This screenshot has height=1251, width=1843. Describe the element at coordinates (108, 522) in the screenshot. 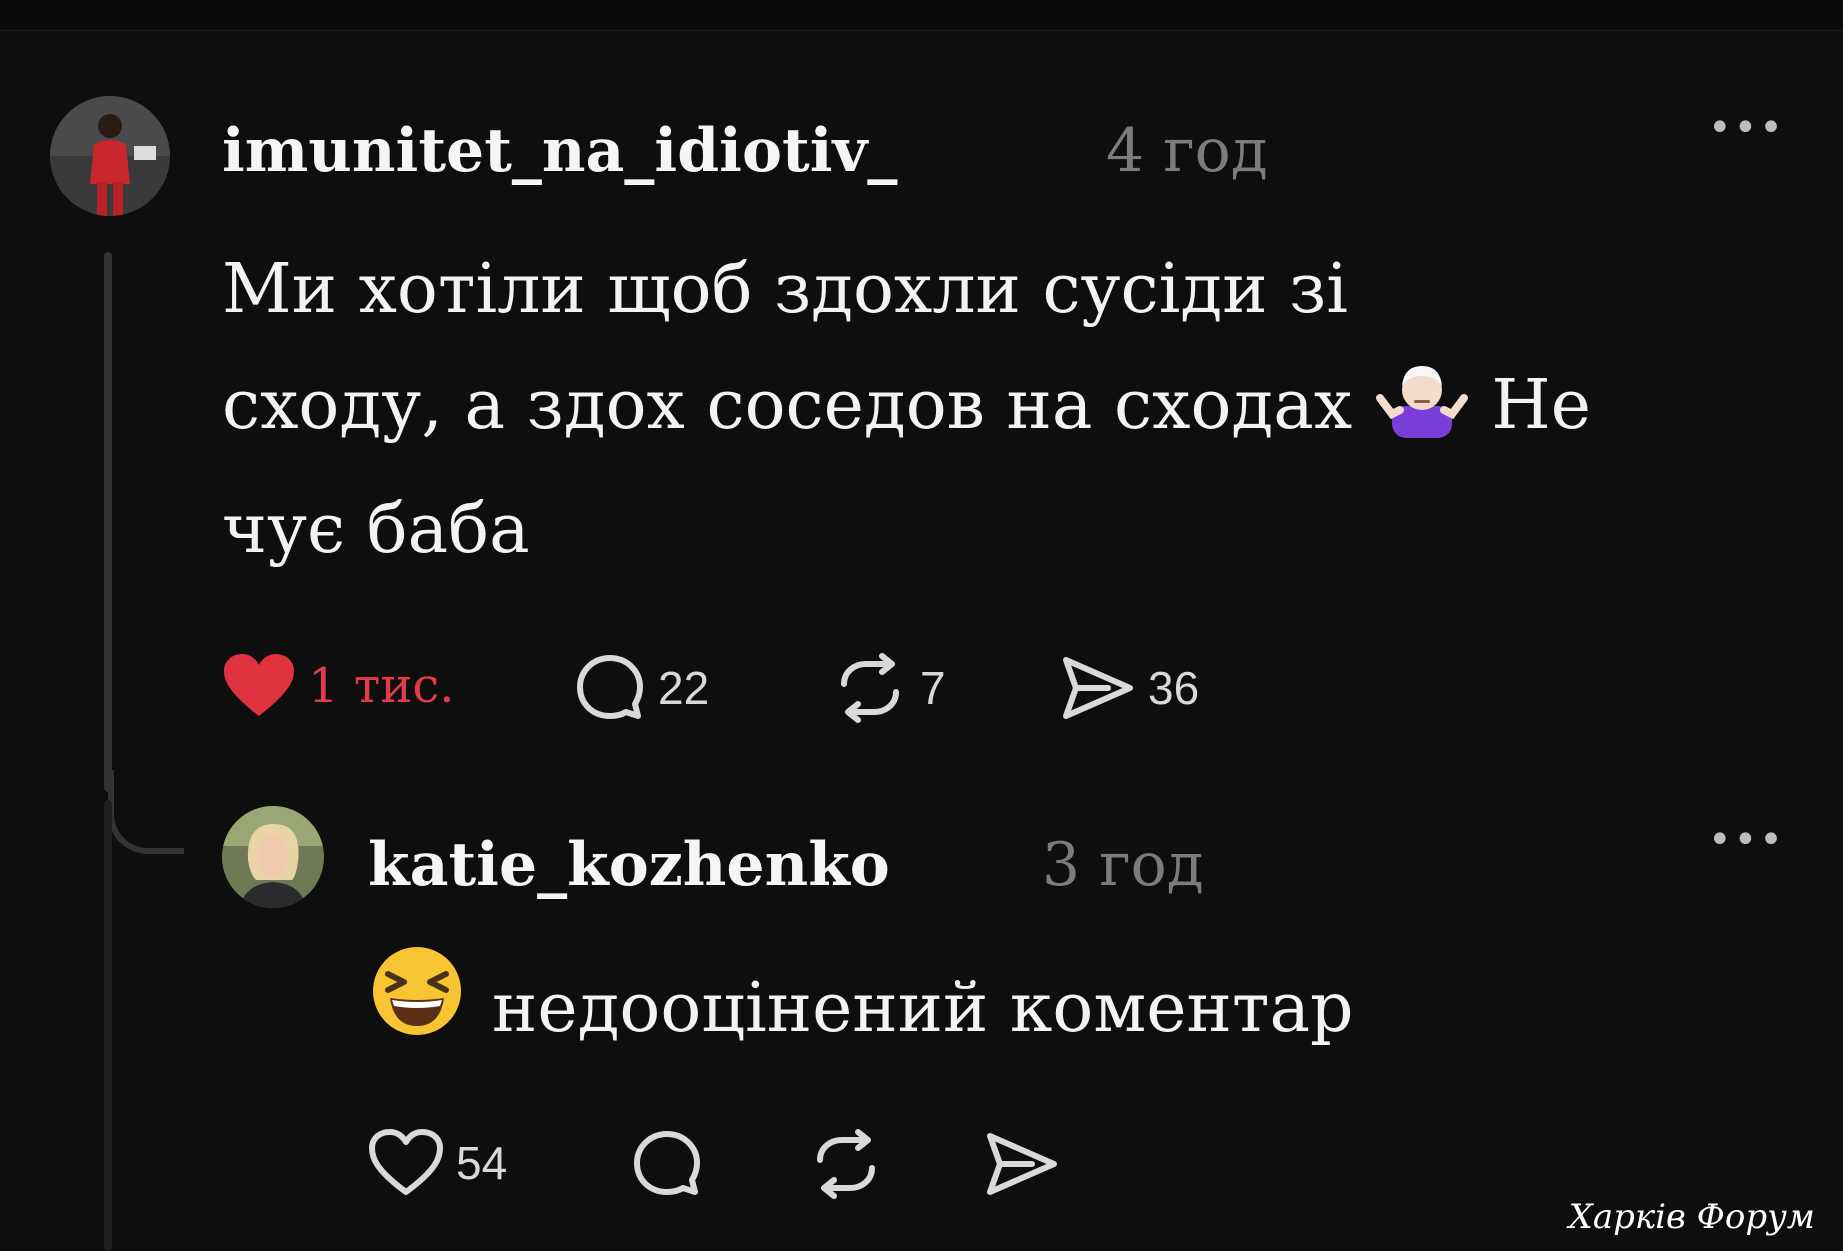

I see `thread-line` at that location.